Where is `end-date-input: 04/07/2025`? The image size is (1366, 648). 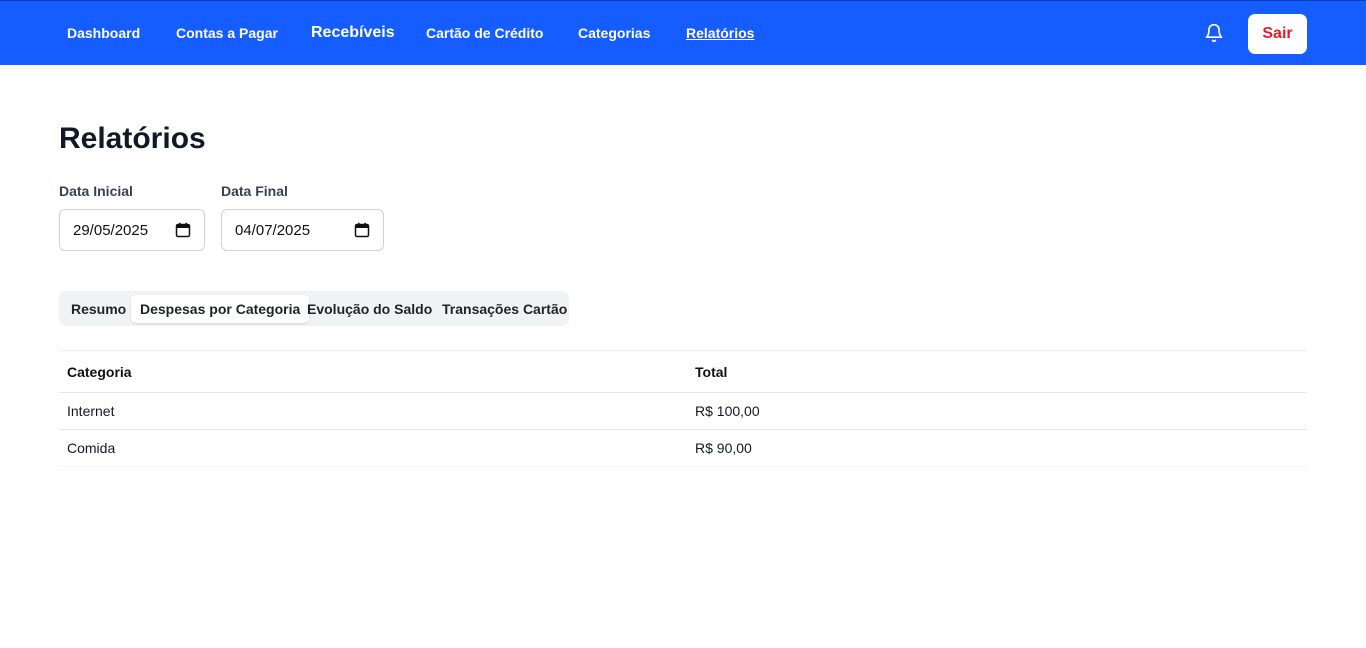 end-date-input: 04/07/2025 is located at coordinates (302, 230).